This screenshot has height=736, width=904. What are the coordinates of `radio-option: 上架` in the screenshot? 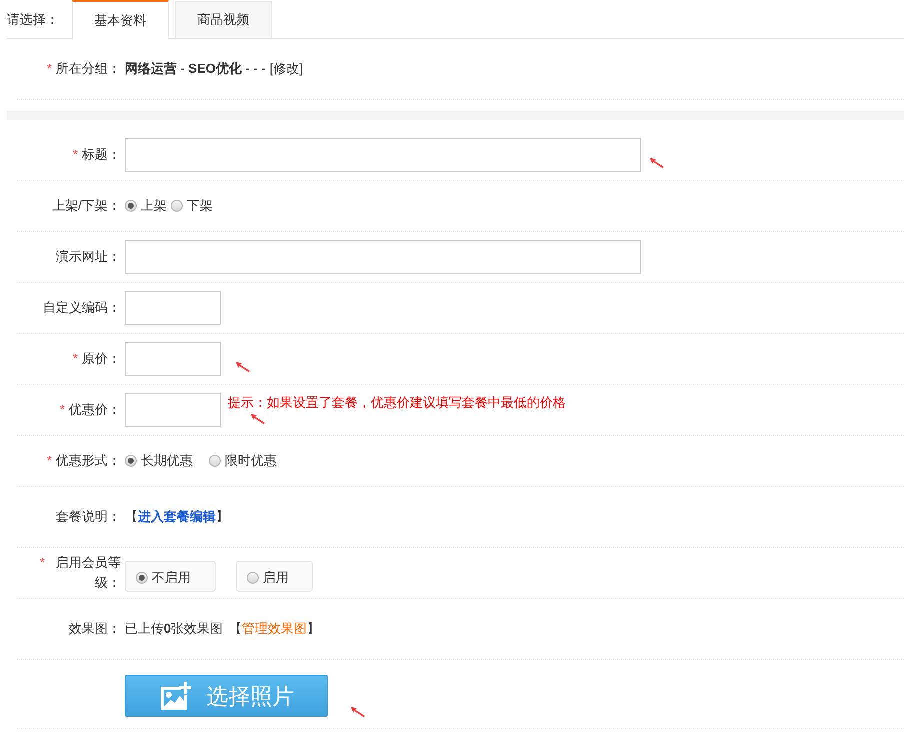 It's located at (146, 206).